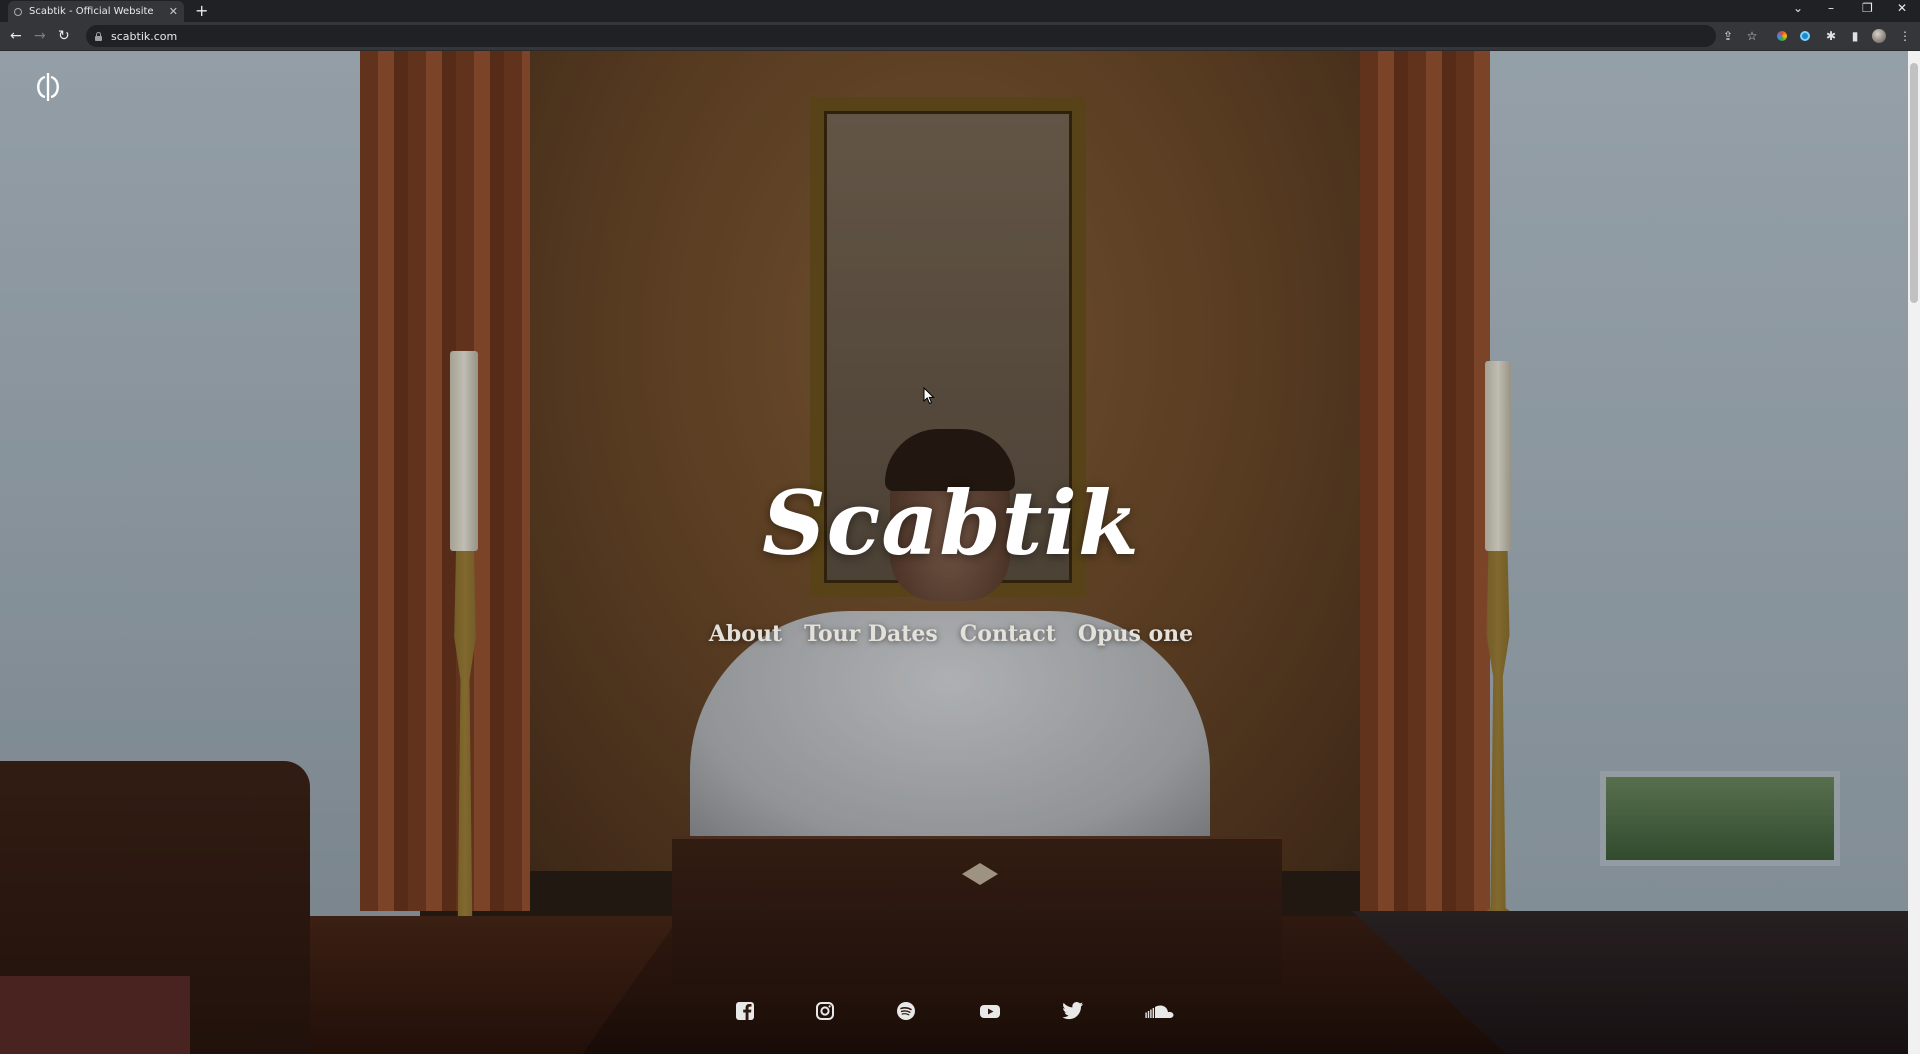  What do you see at coordinates (990, 1011) in the screenshot?
I see `youtube-icon` at bounding box center [990, 1011].